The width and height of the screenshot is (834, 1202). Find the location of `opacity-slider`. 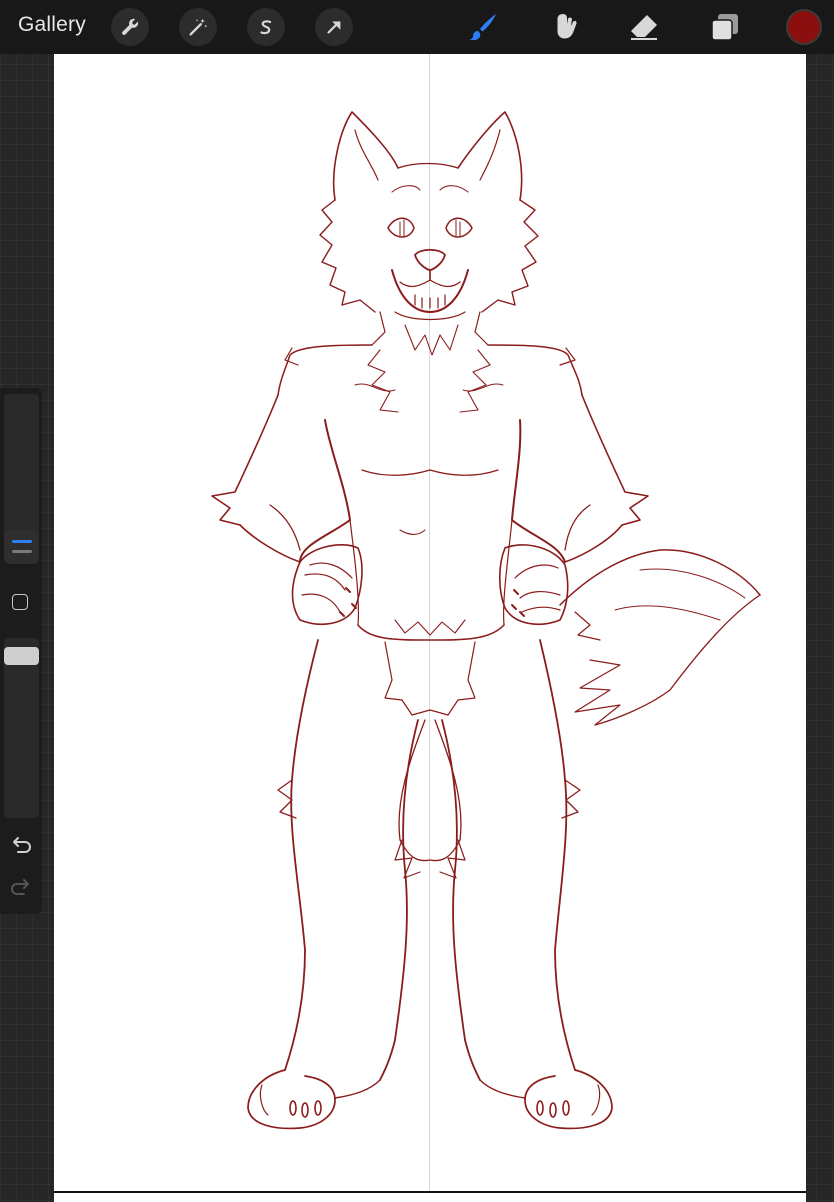

opacity-slider is located at coordinates (21, 728).